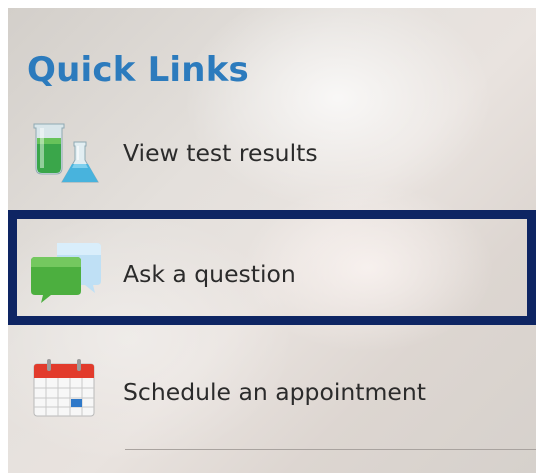  I want to click on schedule-appointment-label: Schedule an appointment, so click(274, 392).